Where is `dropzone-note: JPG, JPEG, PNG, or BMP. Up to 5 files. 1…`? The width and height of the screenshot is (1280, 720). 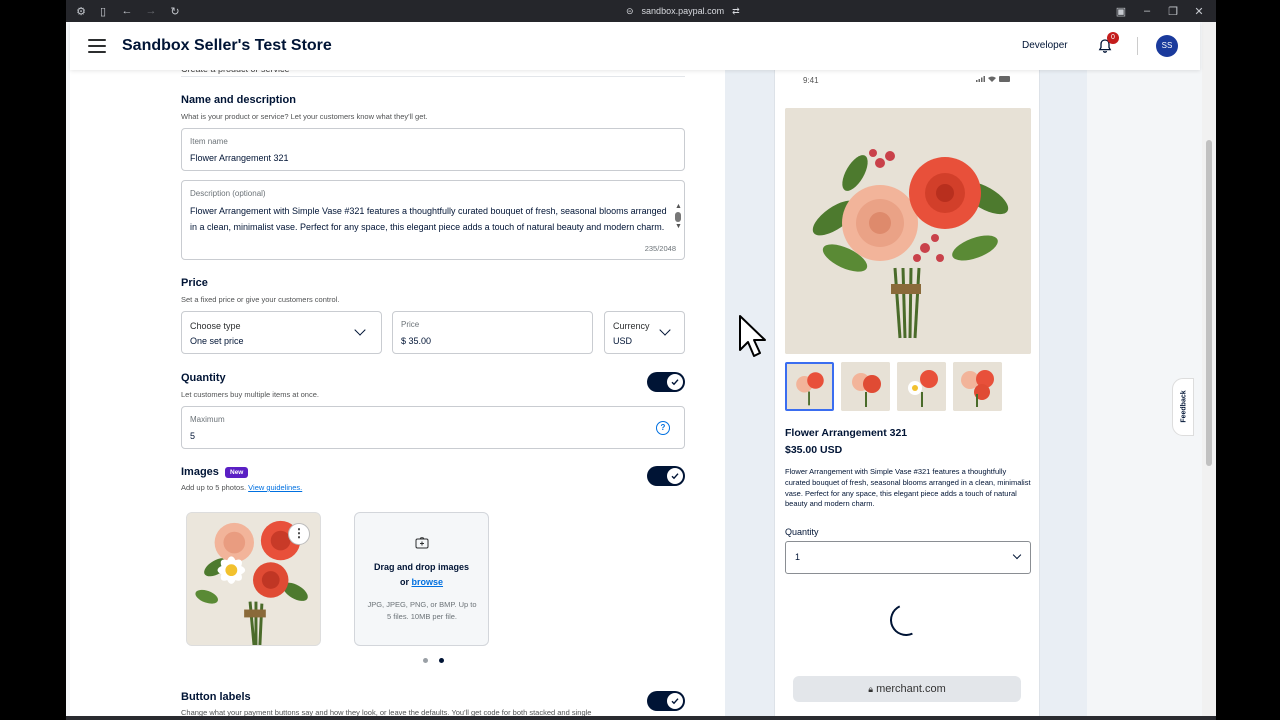 dropzone-note: JPG, JPEG, PNG, or BMP. Up to 5 files. 1… is located at coordinates (422, 610).